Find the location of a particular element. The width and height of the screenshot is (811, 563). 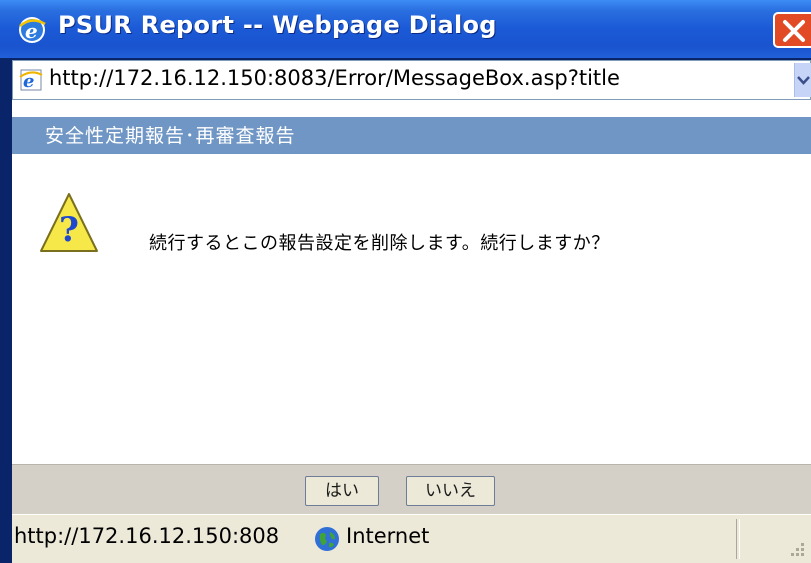

security-zone-label: Internet is located at coordinates (388, 536).